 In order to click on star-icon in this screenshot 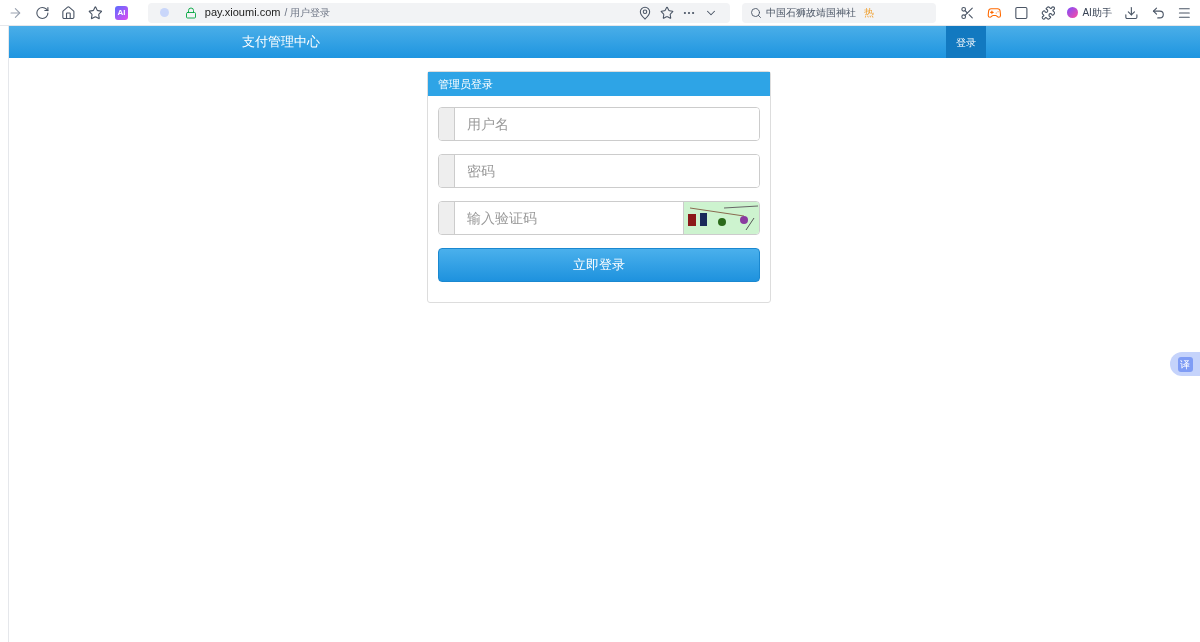, I will do `click(666, 12)`.